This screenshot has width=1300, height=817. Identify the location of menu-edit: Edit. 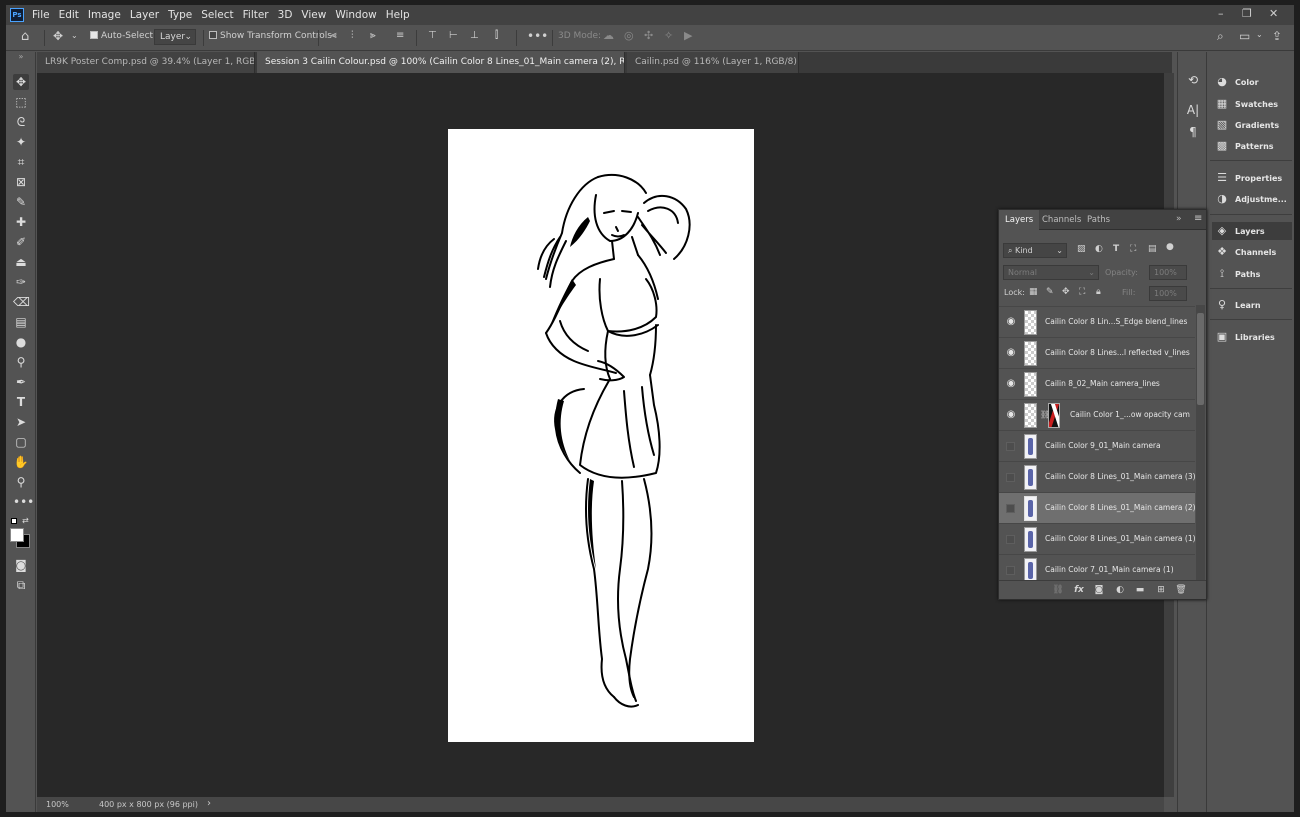
(69, 15).